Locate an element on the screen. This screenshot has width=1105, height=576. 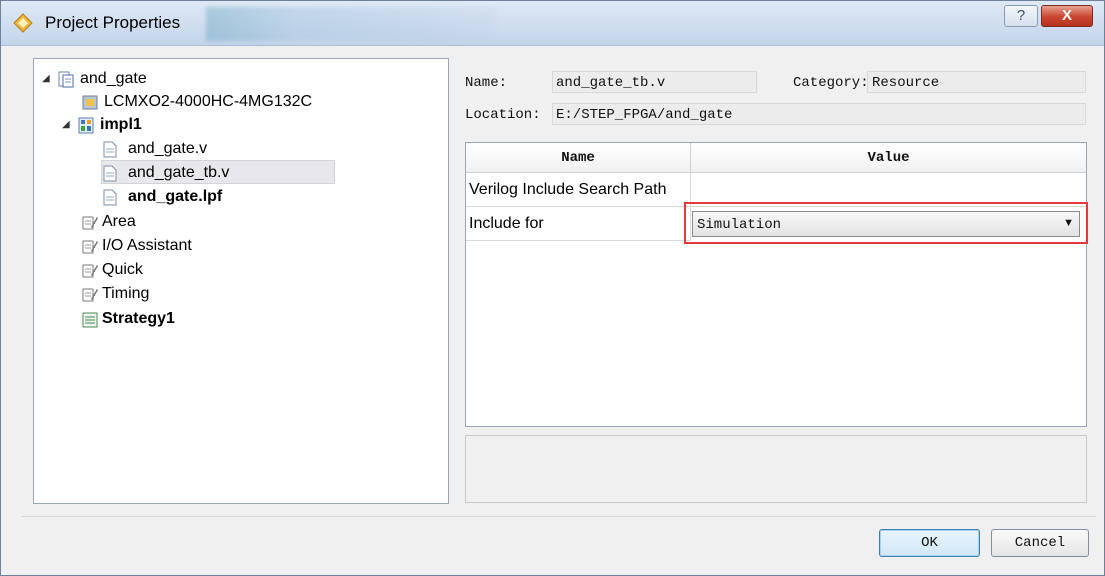
tree-item-file: and_gate.v is located at coordinates (202, 150).